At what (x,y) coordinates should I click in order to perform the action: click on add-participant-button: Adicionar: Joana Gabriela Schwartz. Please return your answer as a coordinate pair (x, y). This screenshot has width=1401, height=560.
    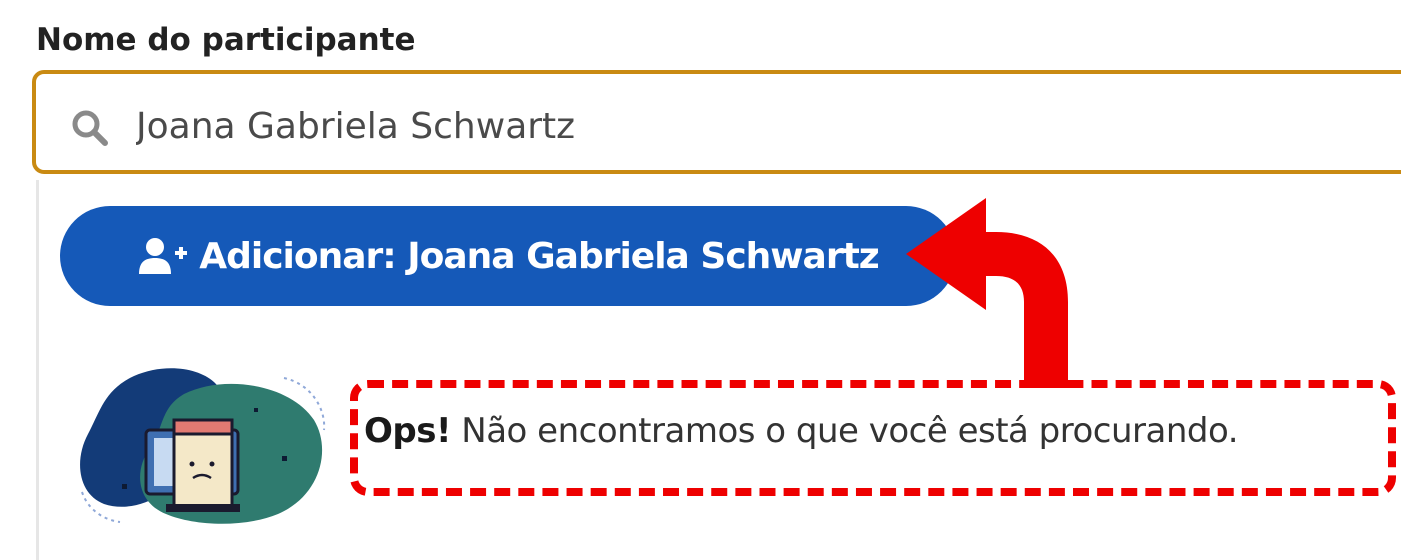
    Looking at the image, I should click on (508, 256).